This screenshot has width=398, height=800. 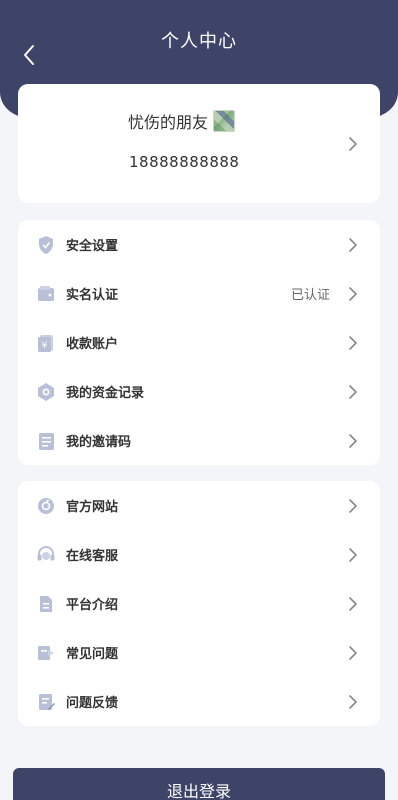 What do you see at coordinates (46, 294) in the screenshot?
I see `wallet-icon` at bounding box center [46, 294].